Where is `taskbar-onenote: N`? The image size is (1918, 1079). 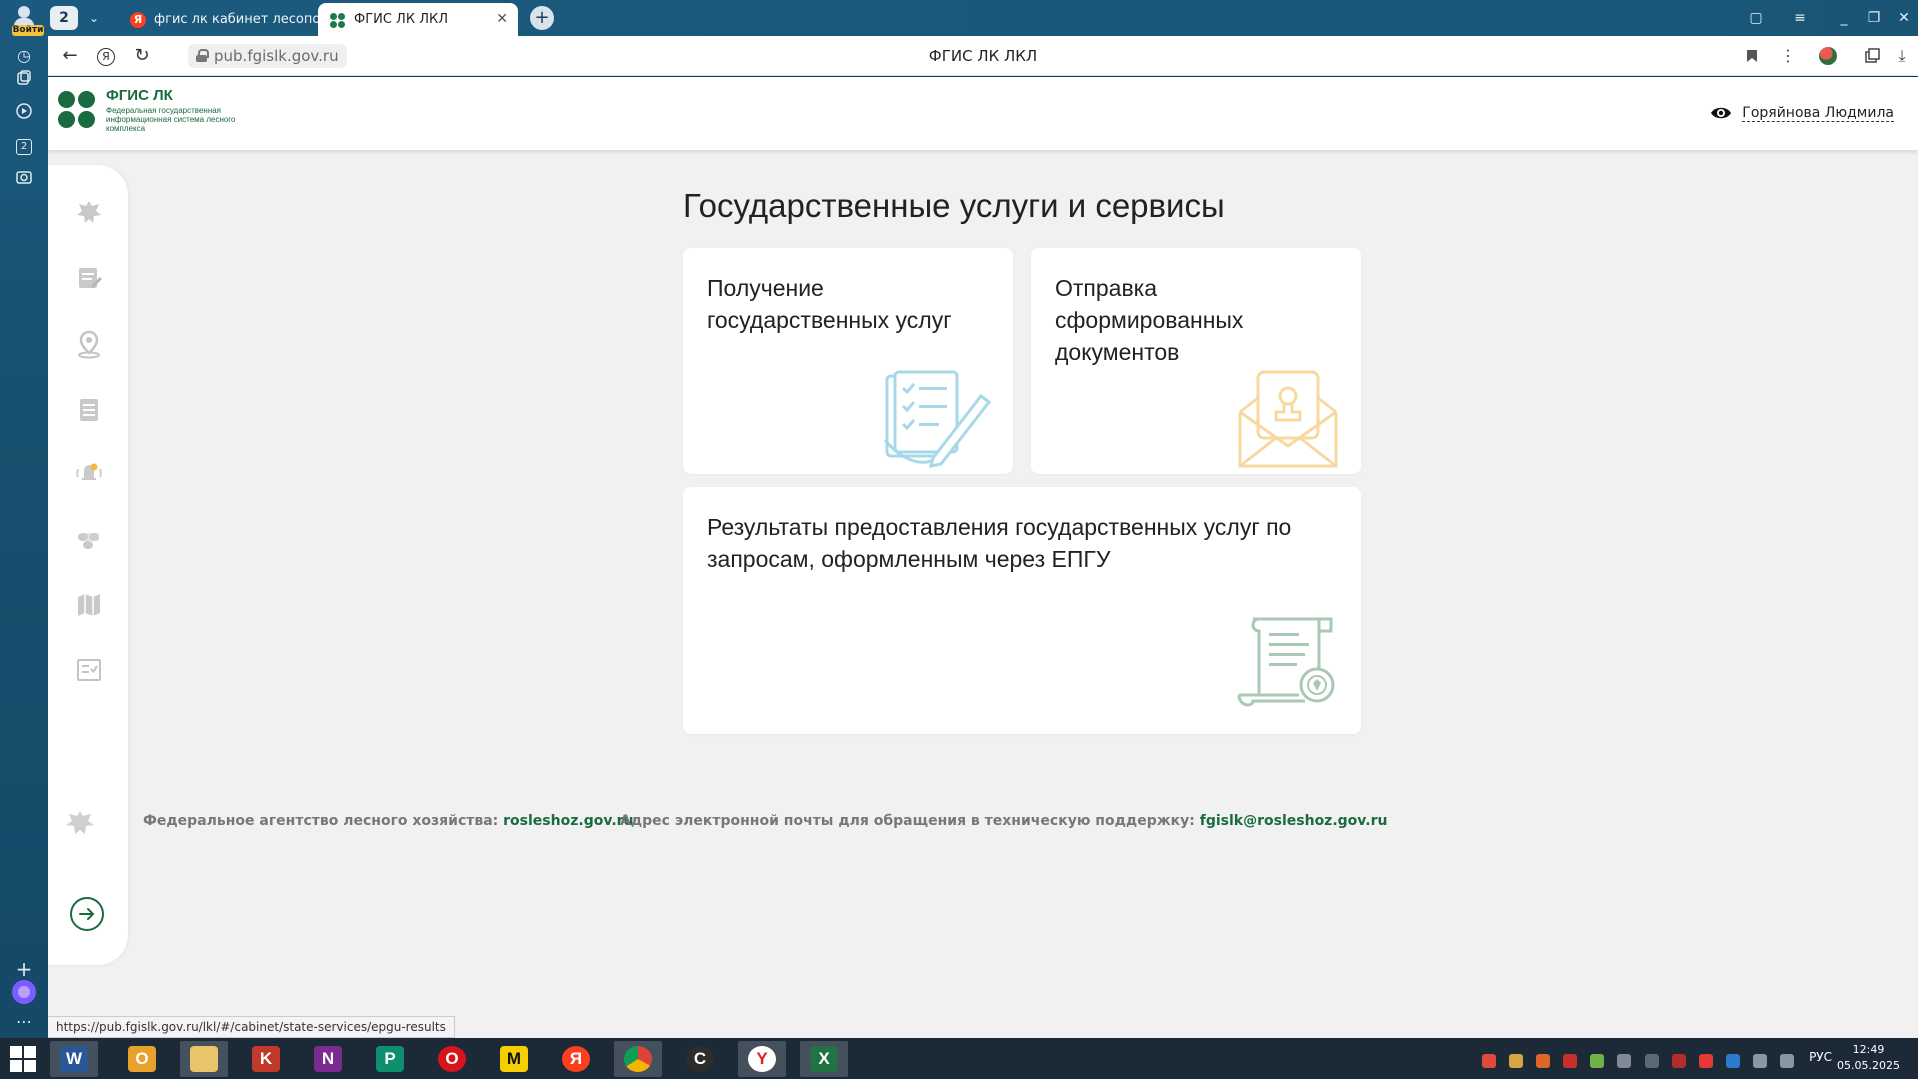
taskbar-onenote: N is located at coordinates (328, 1059).